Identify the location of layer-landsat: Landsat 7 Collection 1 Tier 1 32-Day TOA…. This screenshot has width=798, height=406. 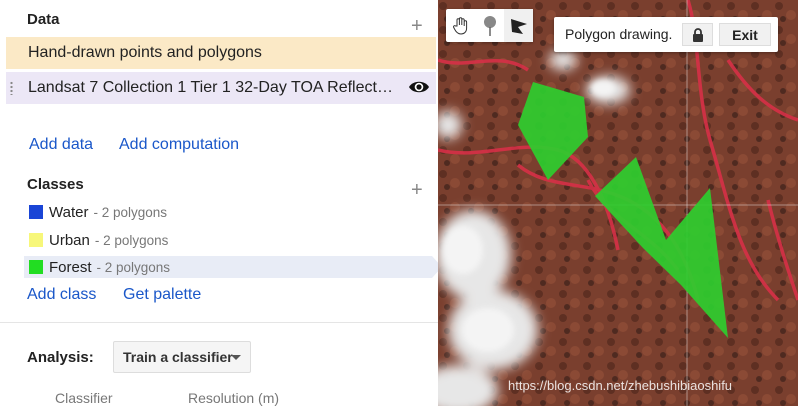
(221, 88).